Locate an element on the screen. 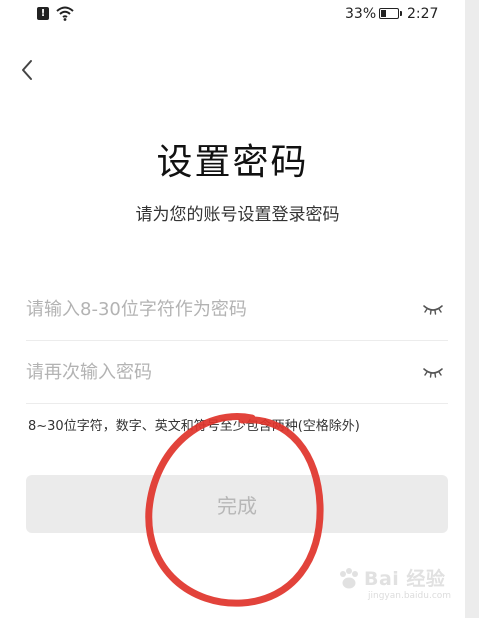 This screenshot has height=618, width=479. done-button: 完成 is located at coordinates (237, 504).